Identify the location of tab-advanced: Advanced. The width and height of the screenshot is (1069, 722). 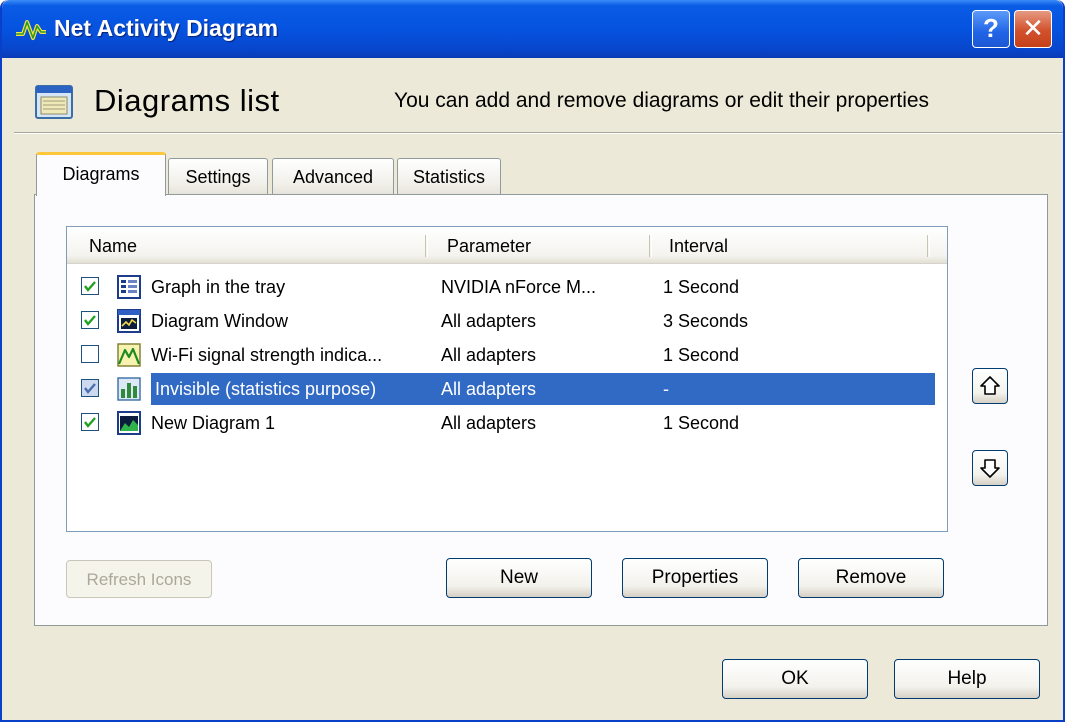
(333, 176).